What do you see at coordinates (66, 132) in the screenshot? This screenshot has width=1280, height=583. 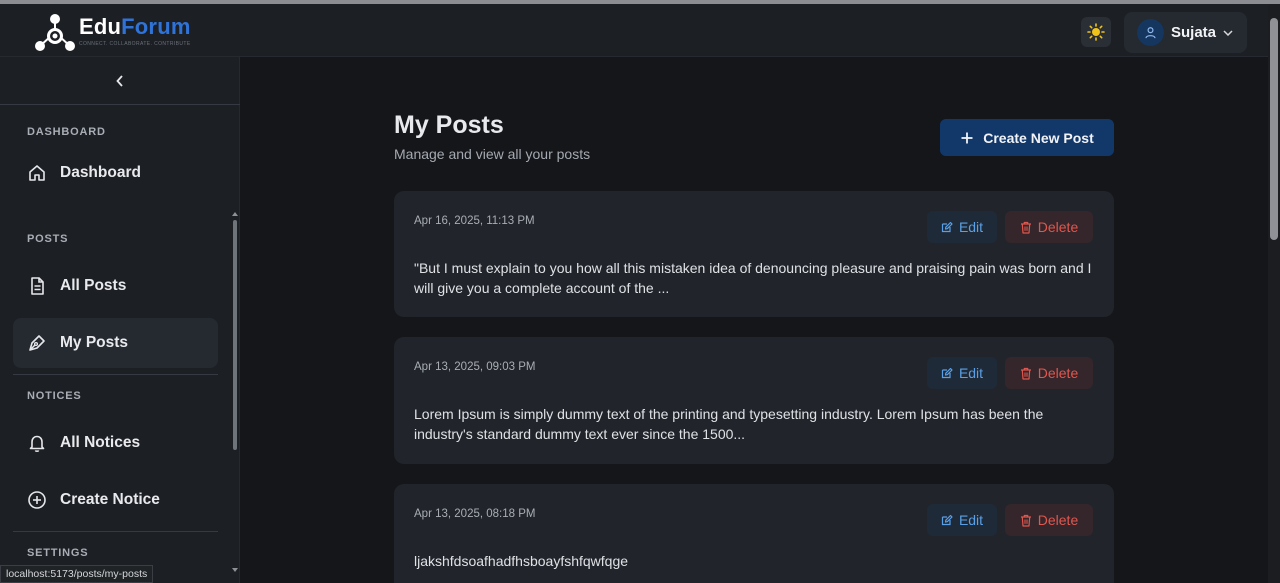 I see `section-label-dashboard: DASHBOARD` at bounding box center [66, 132].